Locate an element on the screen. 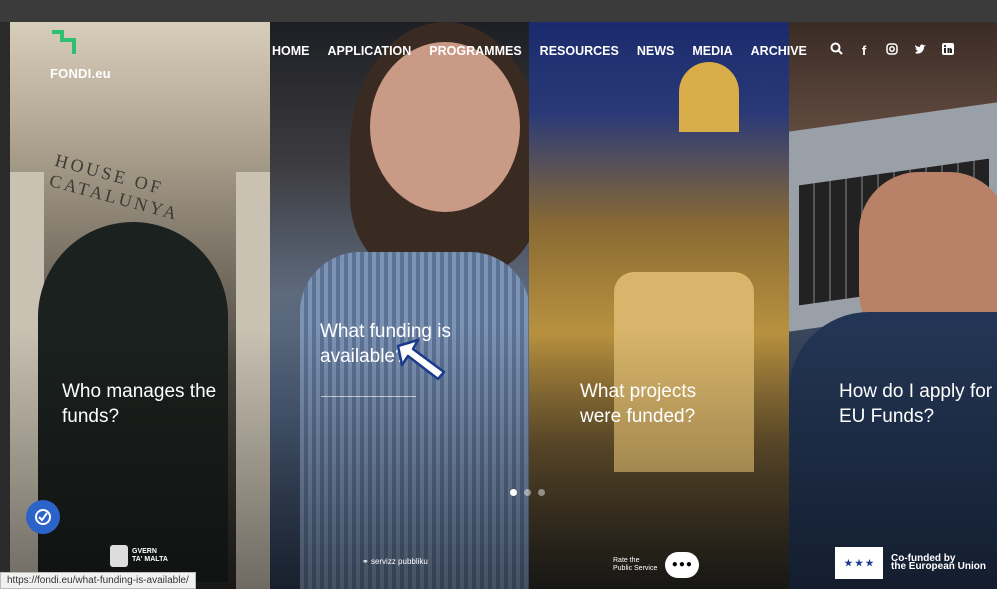 The height and width of the screenshot is (589, 997). slider-dots is located at coordinates (527, 492).